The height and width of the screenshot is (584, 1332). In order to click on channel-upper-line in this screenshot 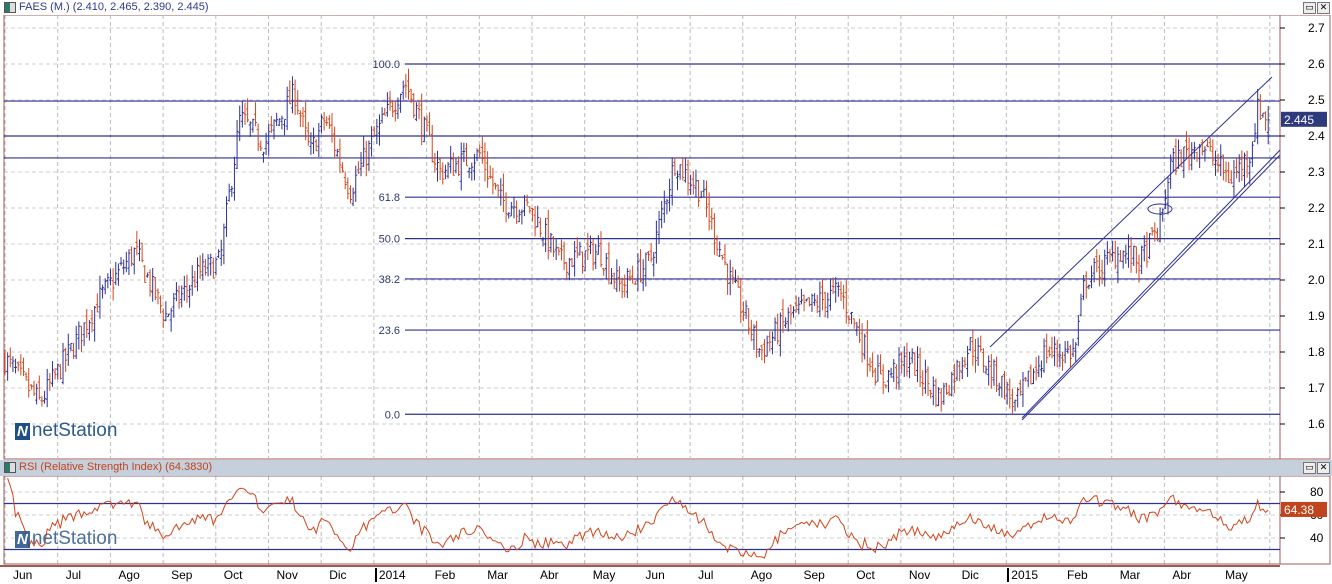, I will do `click(1131, 212)`.